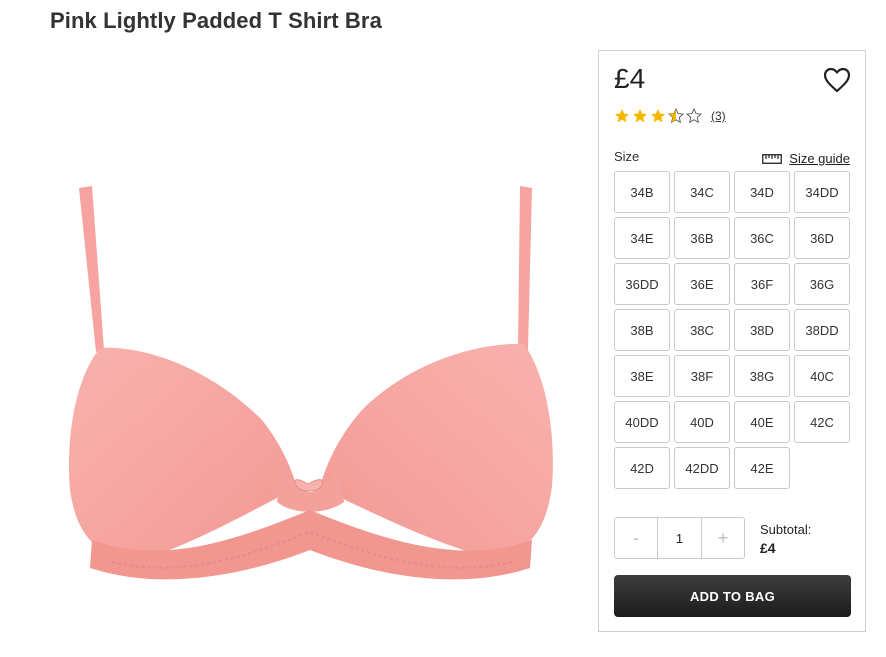  What do you see at coordinates (822, 330) in the screenshot?
I see `size-option-38dd: 38DD` at bounding box center [822, 330].